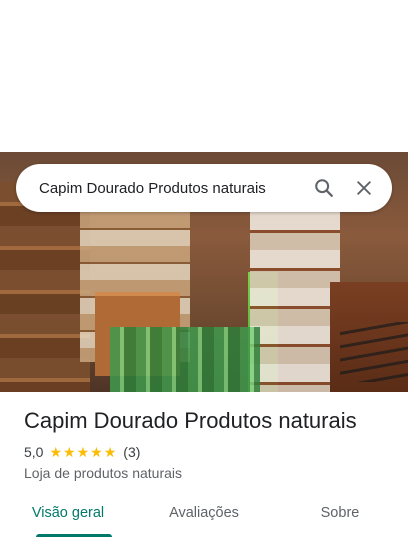 This screenshot has width=408, height=544. What do you see at coordinates (190, 420) in the screenshot?
I see `place-title: Capim Dourado Produtos naturais` at bounding box center [190, 420].